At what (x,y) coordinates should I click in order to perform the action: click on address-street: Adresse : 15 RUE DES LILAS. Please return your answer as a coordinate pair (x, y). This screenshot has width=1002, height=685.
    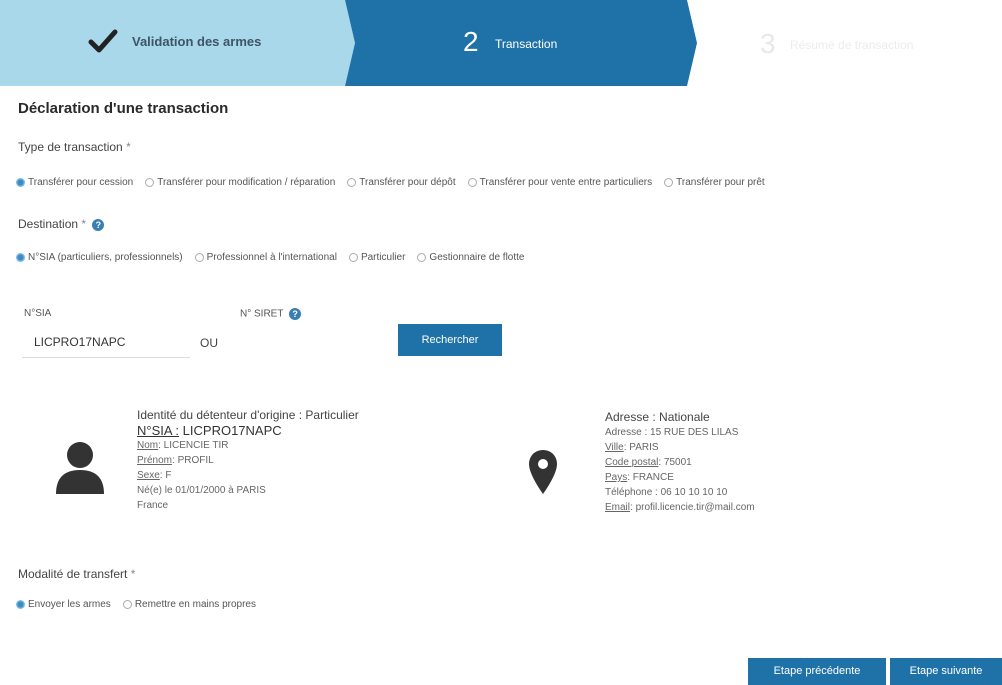
    Looking at the image, I should click on (672, 432).